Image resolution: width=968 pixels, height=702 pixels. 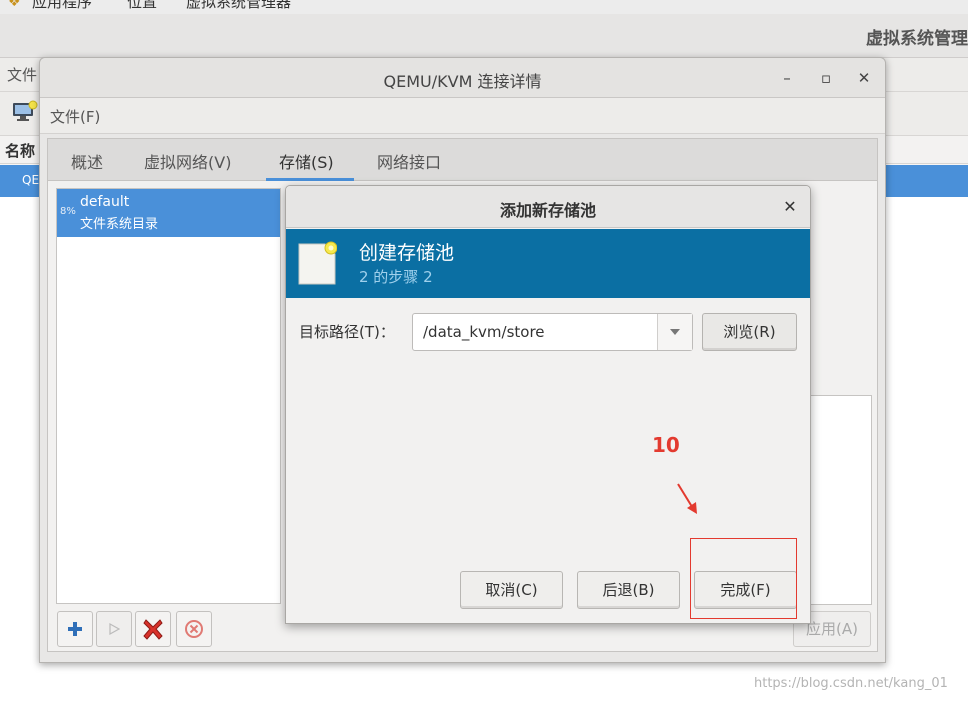 I want to click on annotation-step-number: 10, so click(x=666, y=445).